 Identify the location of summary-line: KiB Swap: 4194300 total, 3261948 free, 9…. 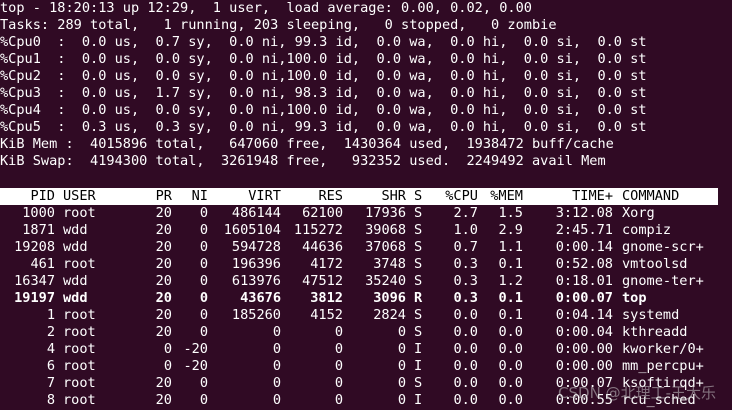
(303, 161).